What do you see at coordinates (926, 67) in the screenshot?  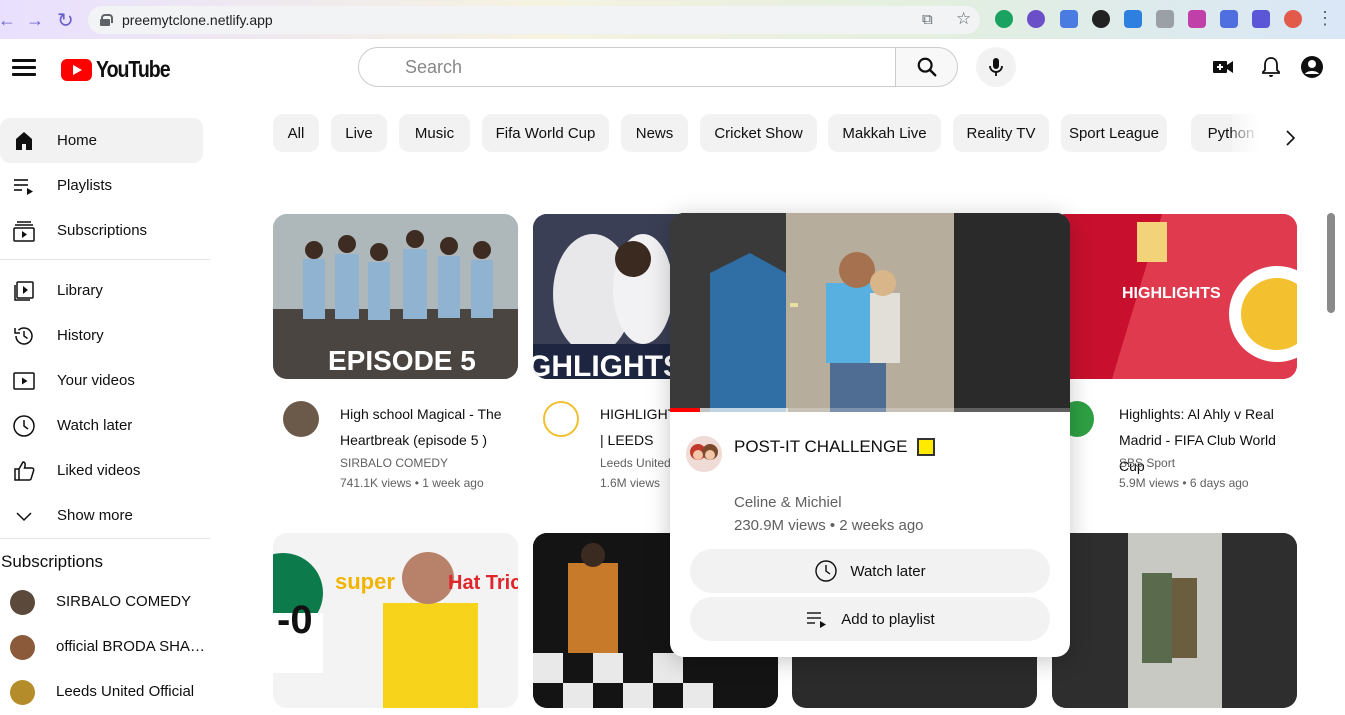 I see `search-button` at bounding box center [926, 67].